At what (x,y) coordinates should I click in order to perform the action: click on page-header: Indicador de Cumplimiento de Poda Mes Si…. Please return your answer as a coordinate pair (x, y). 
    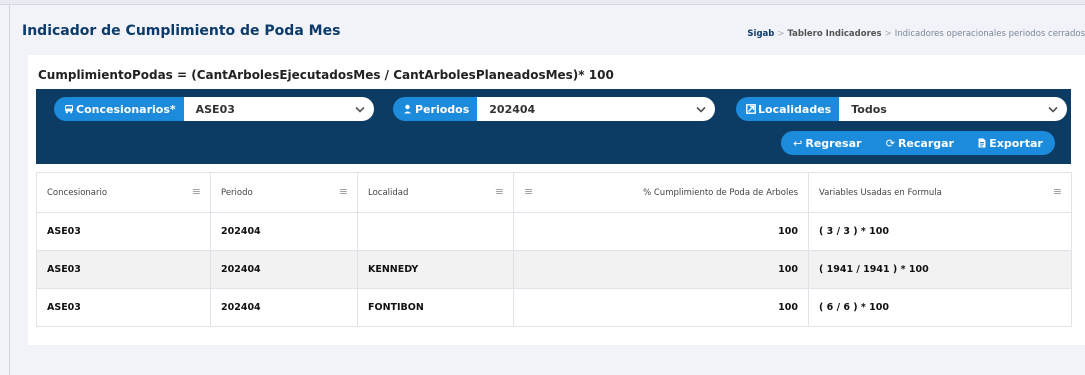
    Looking at the image, I should click on (547, 28).